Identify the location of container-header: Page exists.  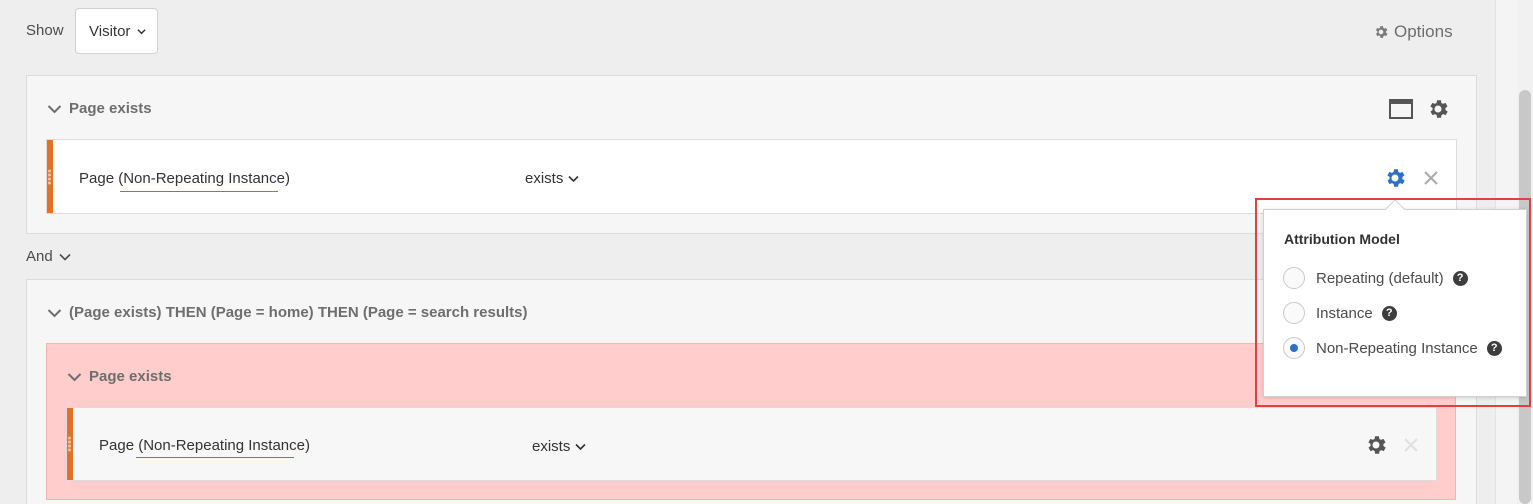
(99, 108).